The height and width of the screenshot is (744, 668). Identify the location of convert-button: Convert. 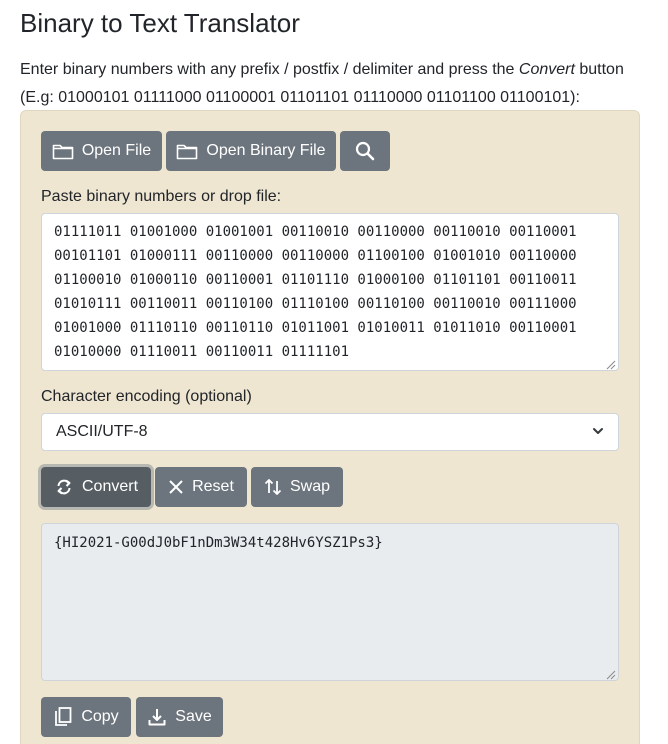
(96, 487).